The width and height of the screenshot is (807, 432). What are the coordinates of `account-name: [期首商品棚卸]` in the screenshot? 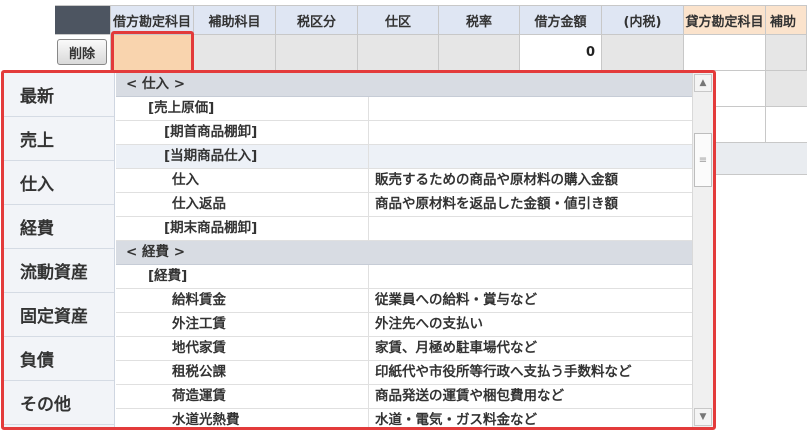 It's located at (211, 132).